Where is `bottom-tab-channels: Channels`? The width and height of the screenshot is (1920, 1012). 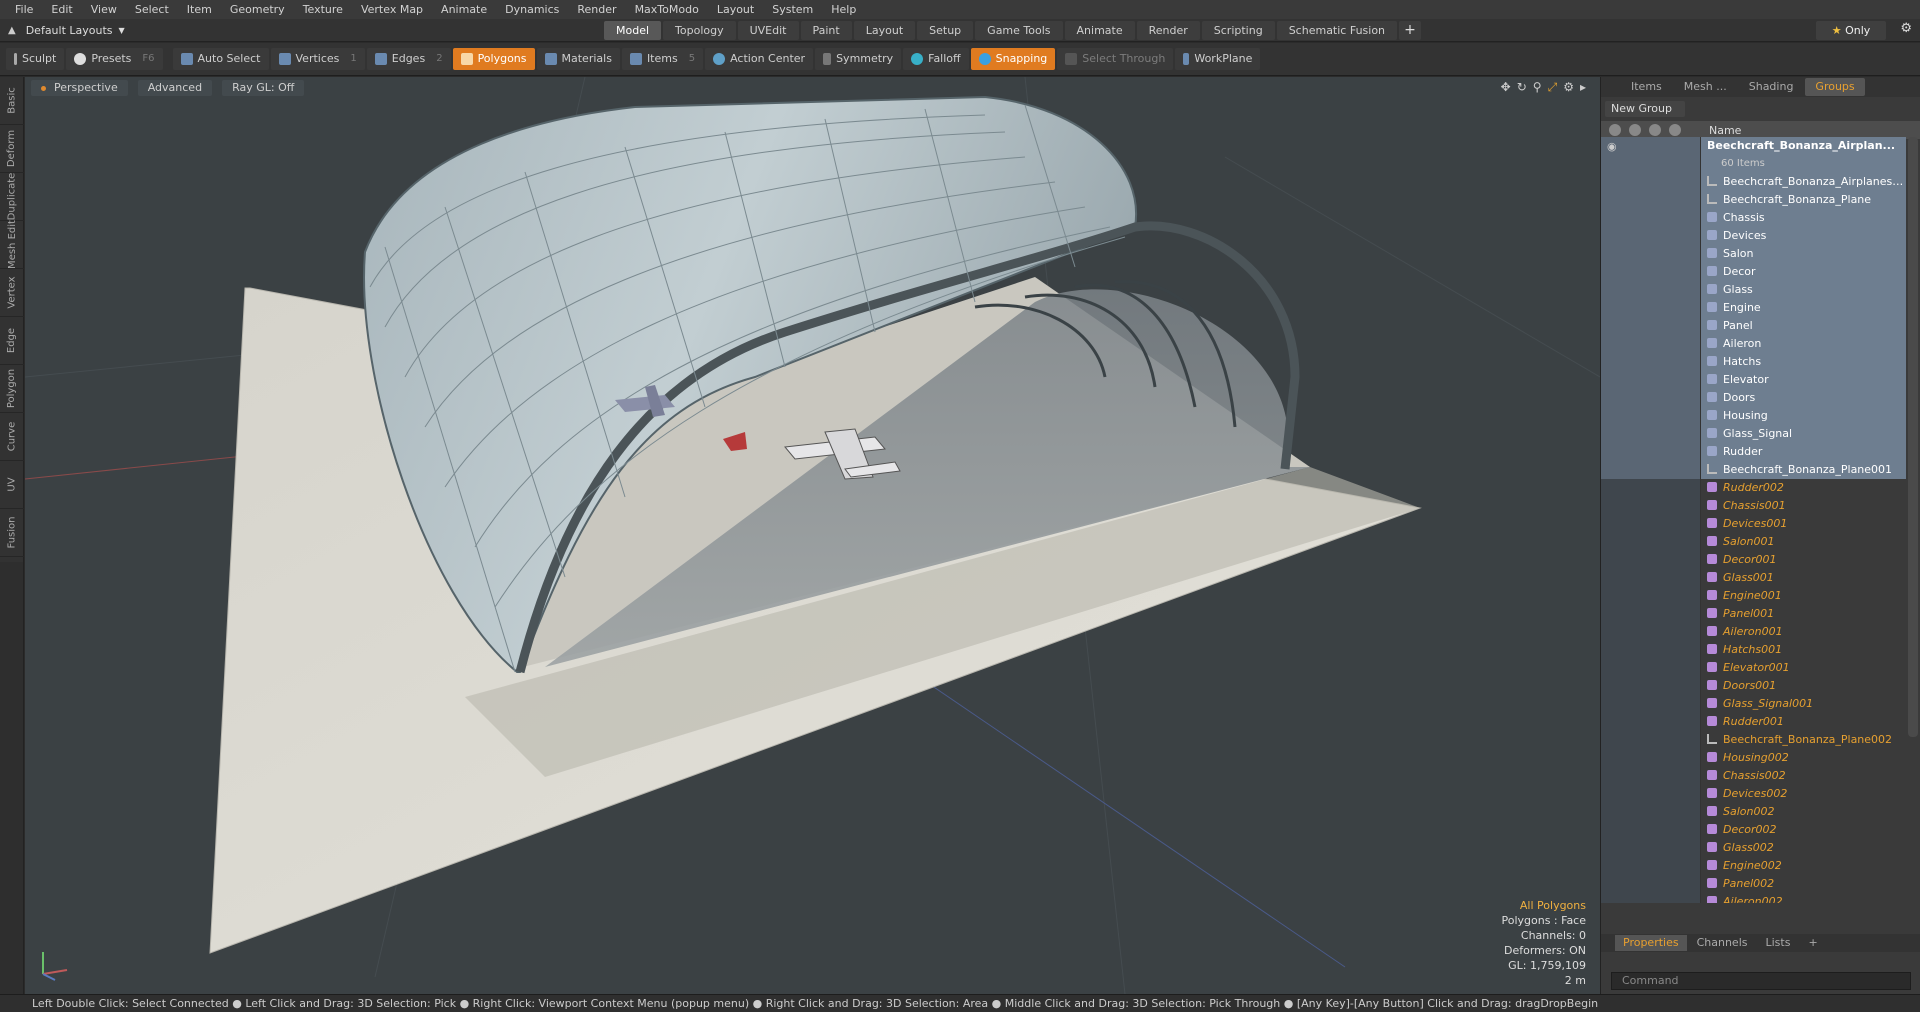
bottom-tab-channels: Channels is located at coordinates (1722, 943).